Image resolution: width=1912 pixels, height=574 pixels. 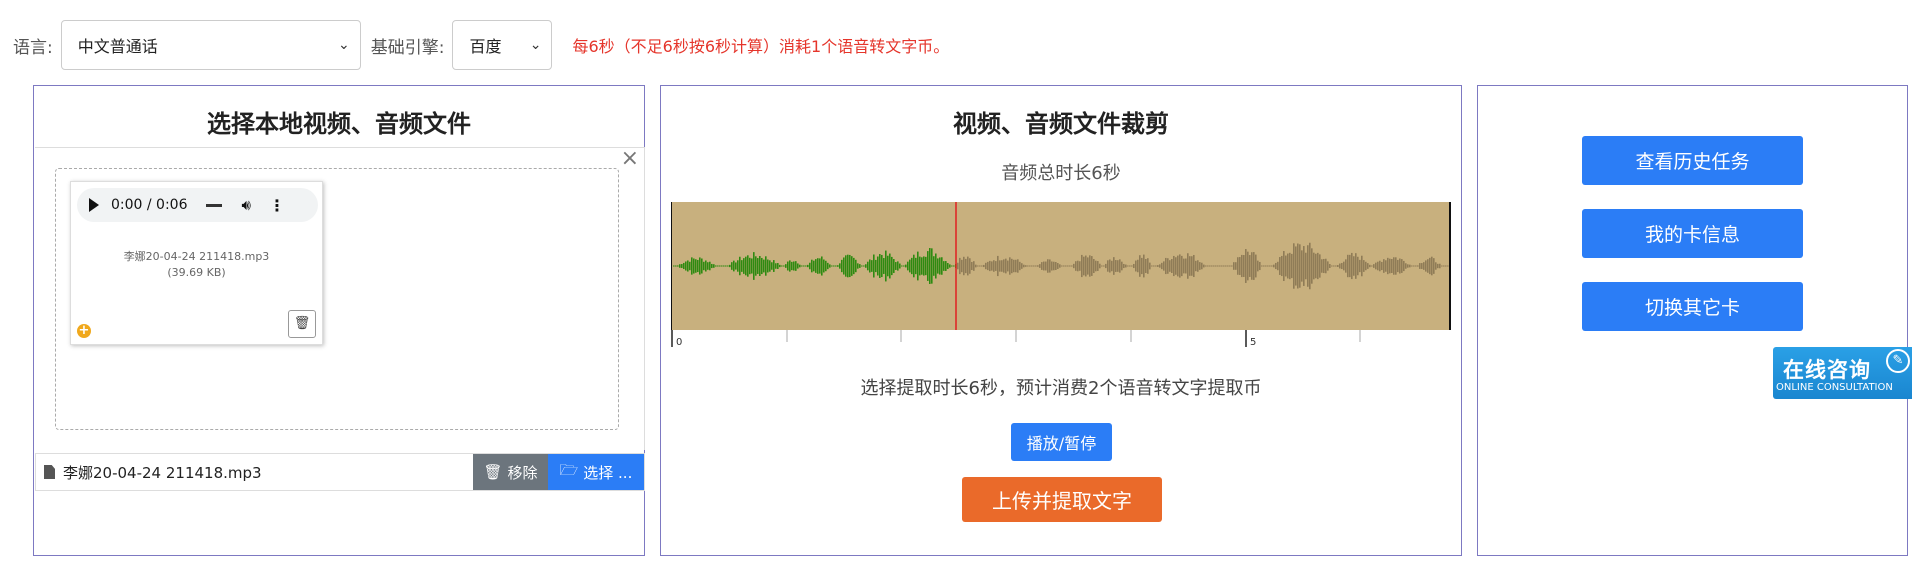 I want to click on remove-button: 🗑︎ 移除, so click(x=510, y=472).